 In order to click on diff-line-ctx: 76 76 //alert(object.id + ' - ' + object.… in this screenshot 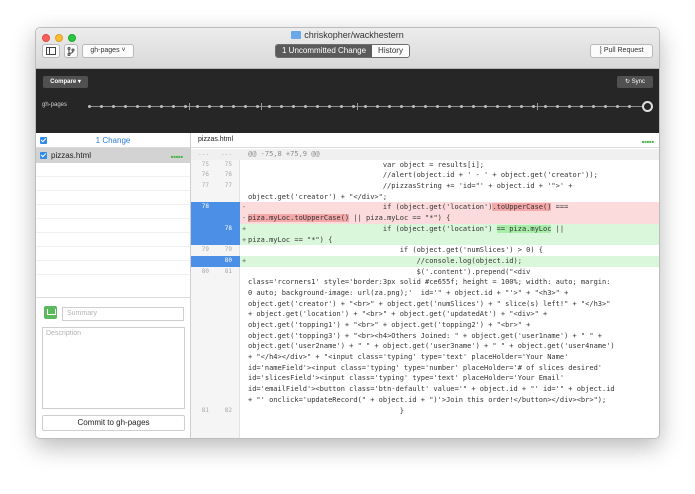, I will do `click(425, 175)`.